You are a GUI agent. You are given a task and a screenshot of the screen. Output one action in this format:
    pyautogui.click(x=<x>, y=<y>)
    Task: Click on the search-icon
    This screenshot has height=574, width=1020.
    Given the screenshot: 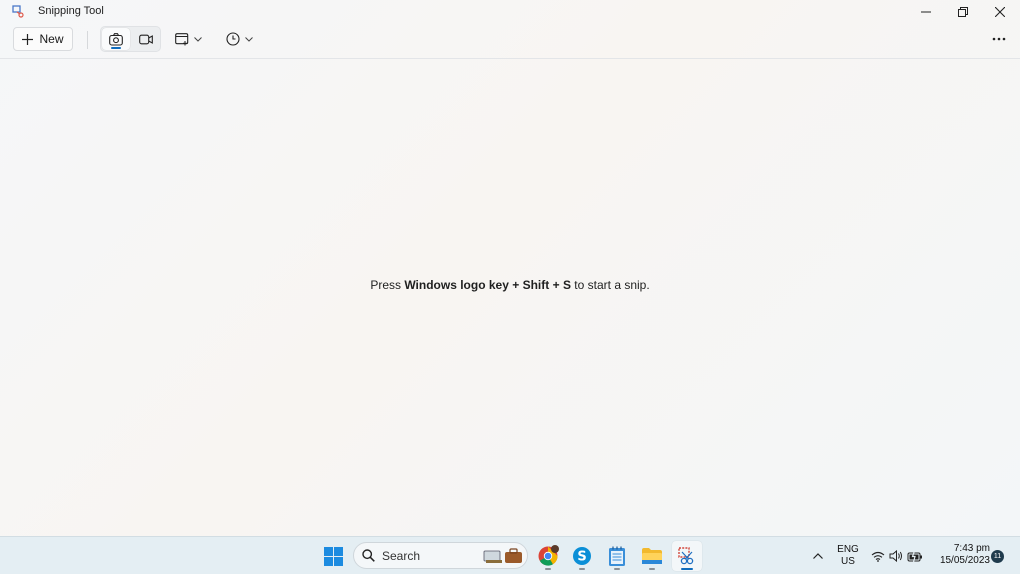 What is the action you would take?
    pyautogui.click(x=368, y=555)
    